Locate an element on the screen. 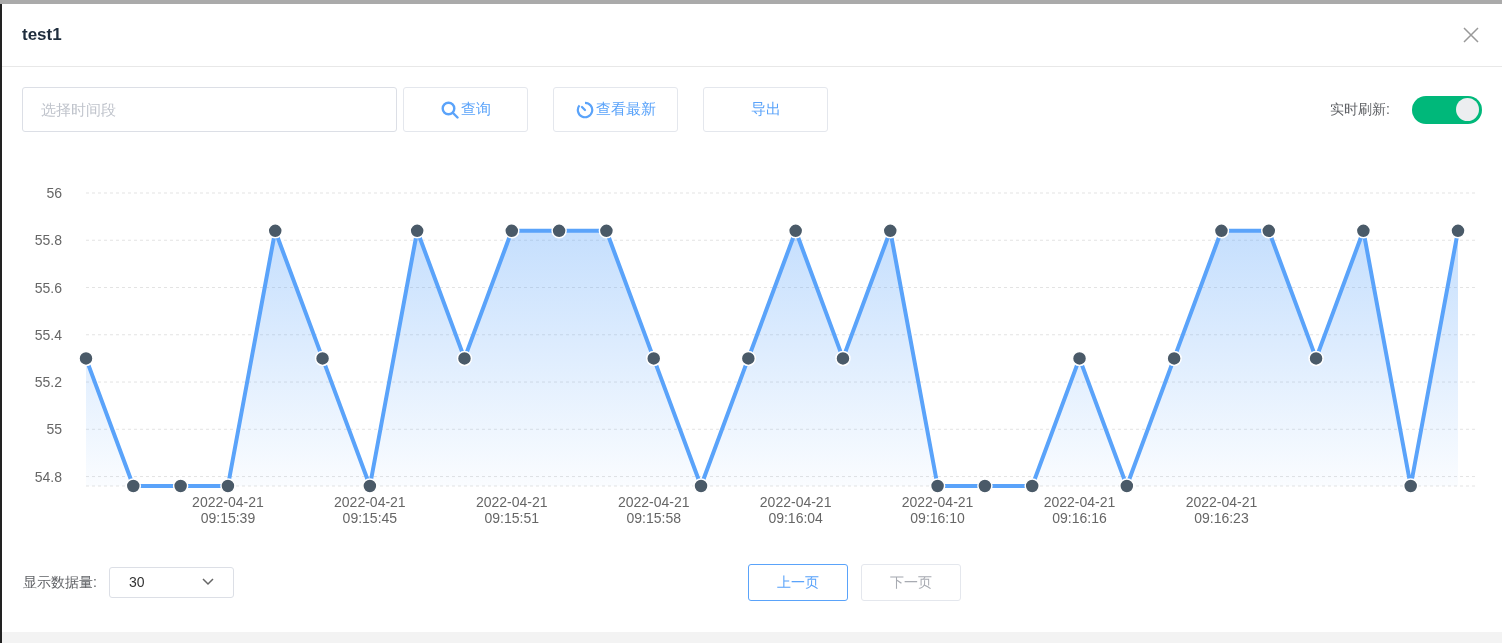  count-label: 显示数据量: is located at coordinates (60, 582).